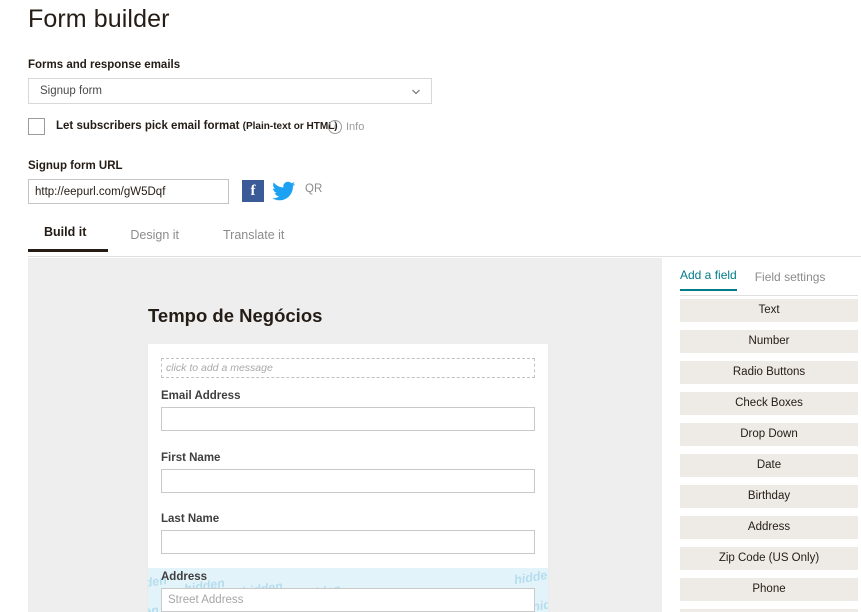 This screenshot has width=861, height=612. Describe the element at coordinates (71, 91) in the screenshot. I see `forms-select-value: Signup form` at that location.